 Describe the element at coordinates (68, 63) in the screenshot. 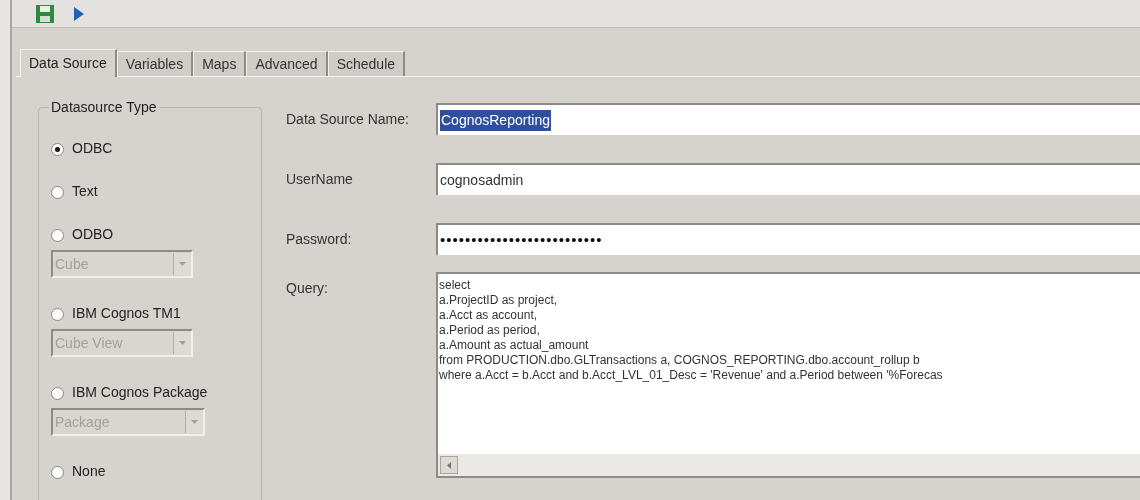

I see `tab: Data Source` at that location.